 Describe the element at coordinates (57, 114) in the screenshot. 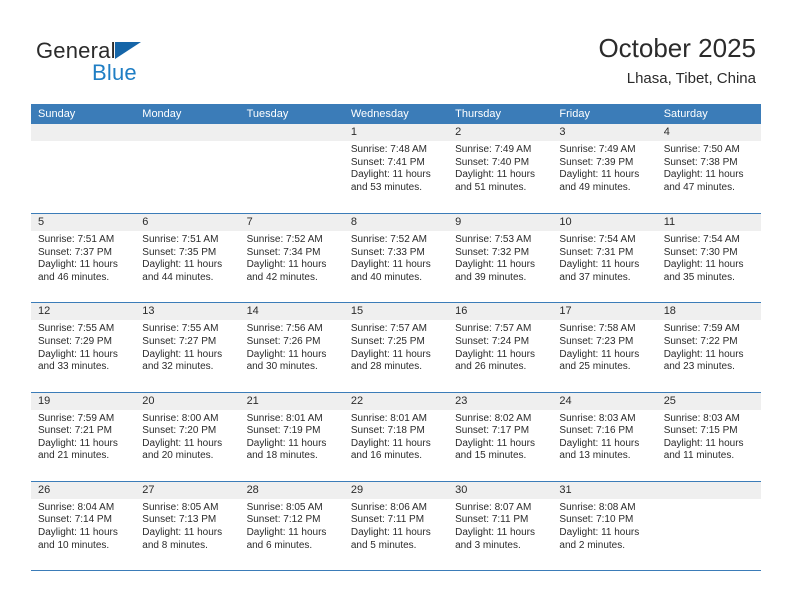

I see `day-of-week-header: Sunday` at that location.